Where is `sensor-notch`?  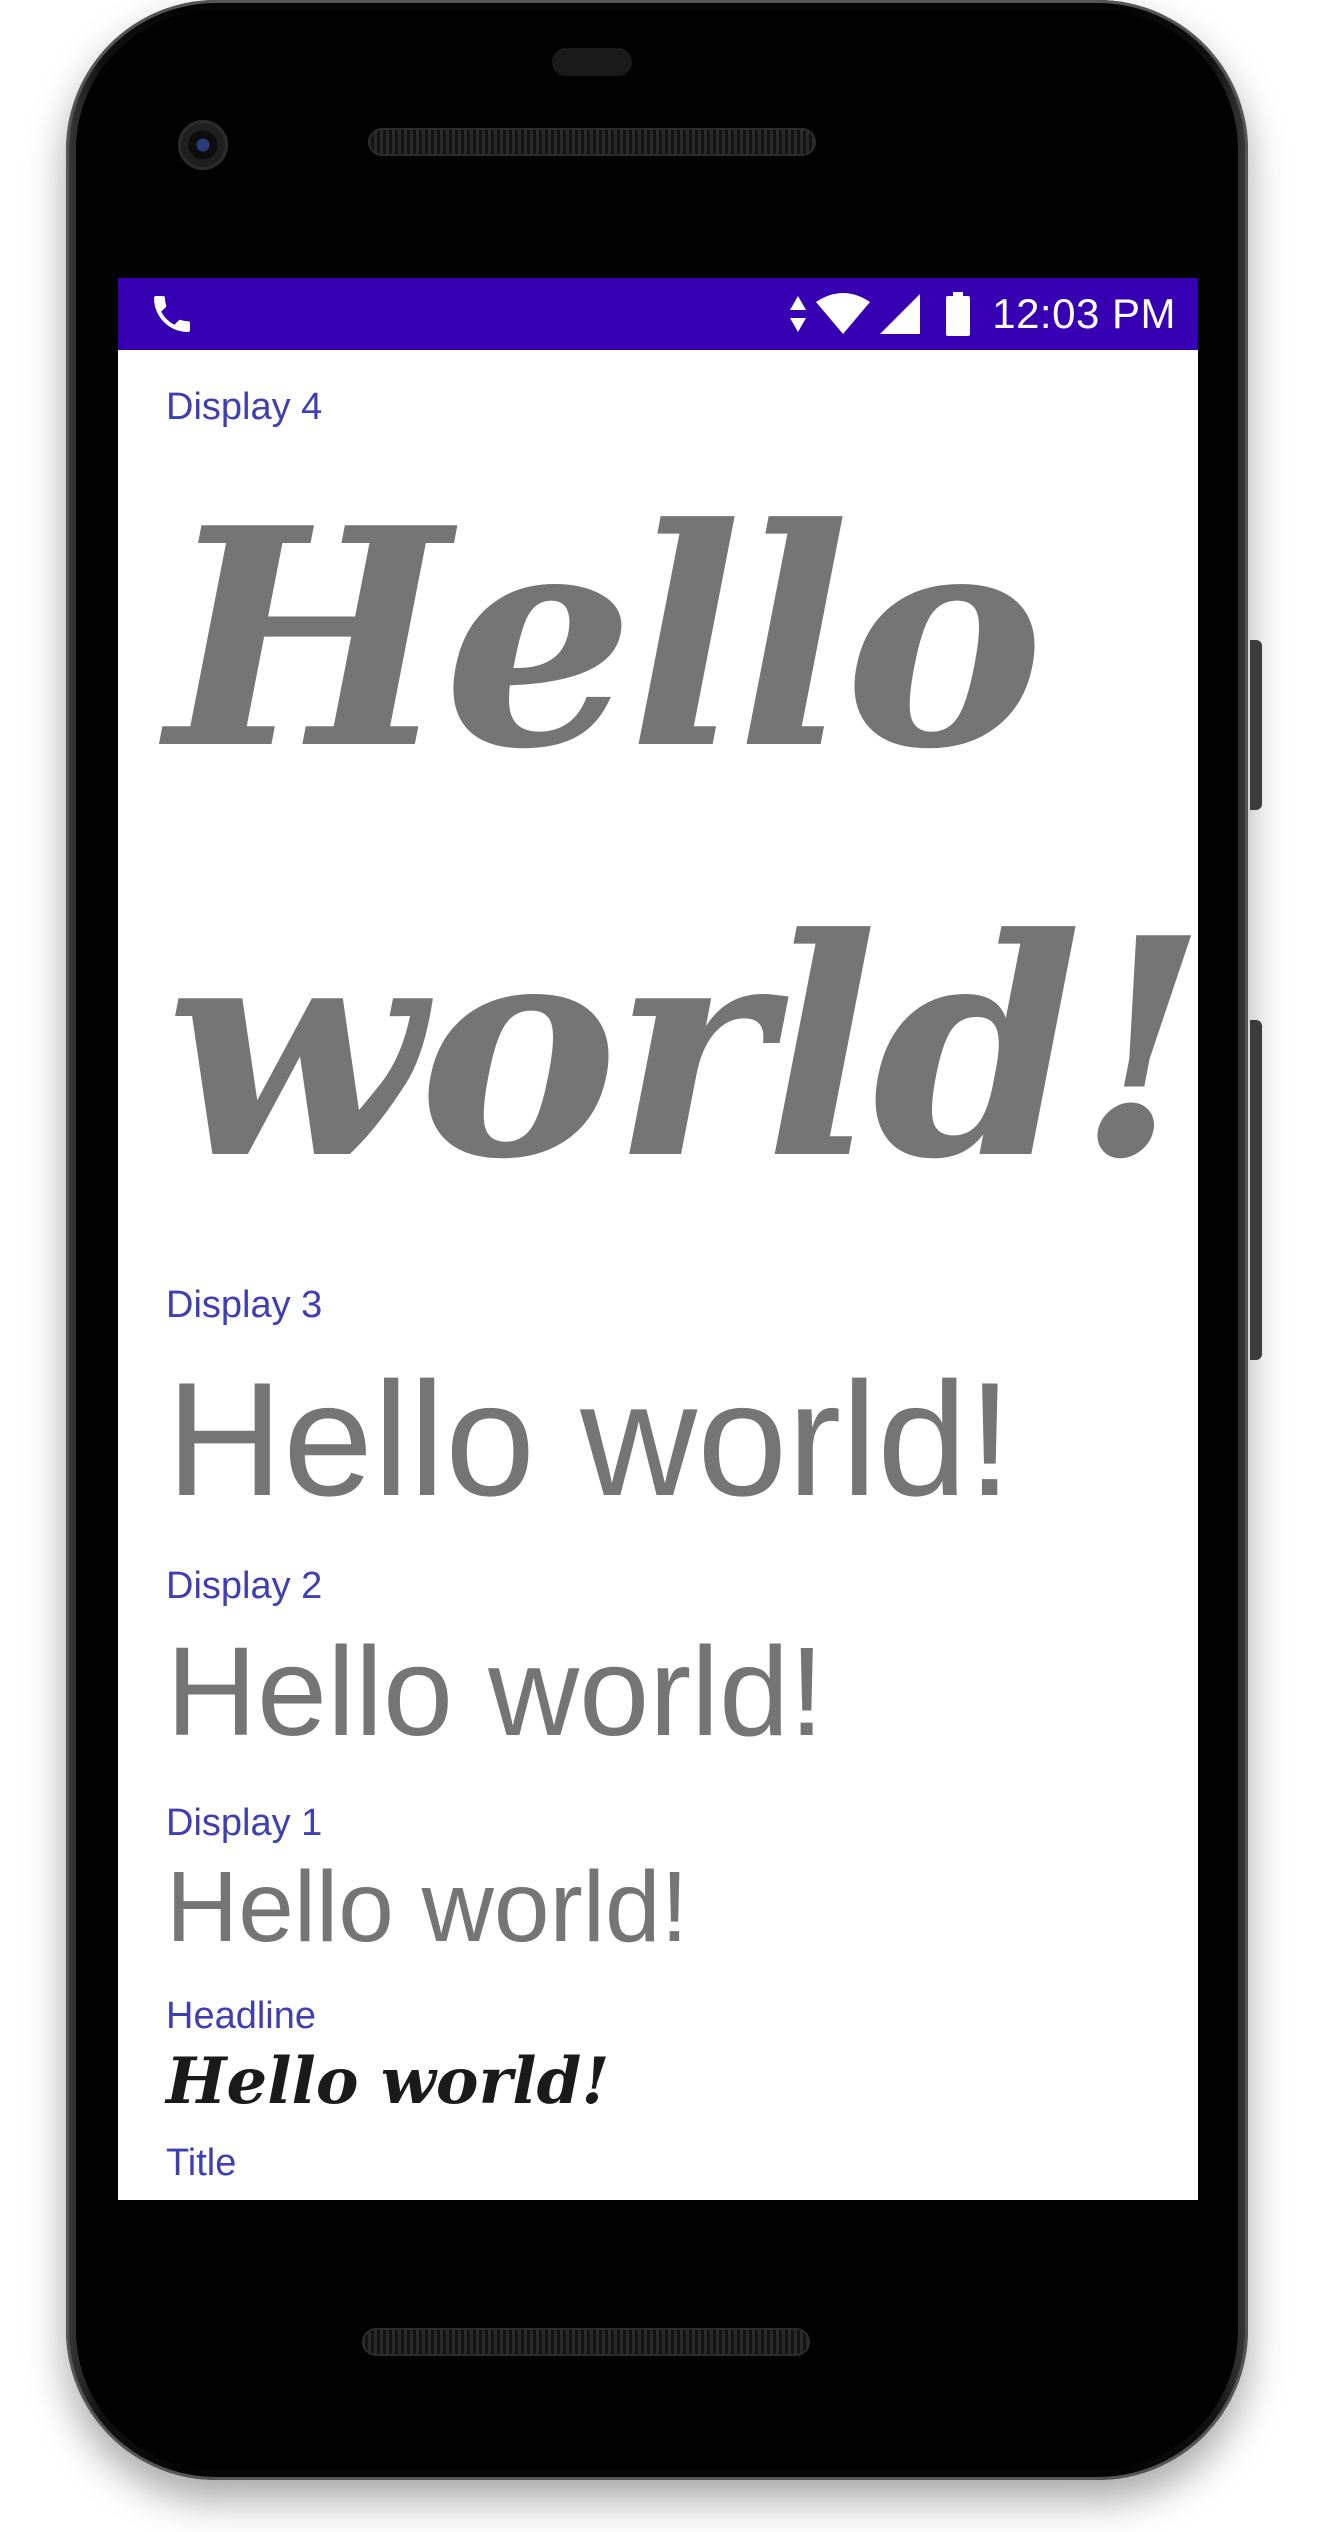
sensor-notch is located at coordinates (592, 62).